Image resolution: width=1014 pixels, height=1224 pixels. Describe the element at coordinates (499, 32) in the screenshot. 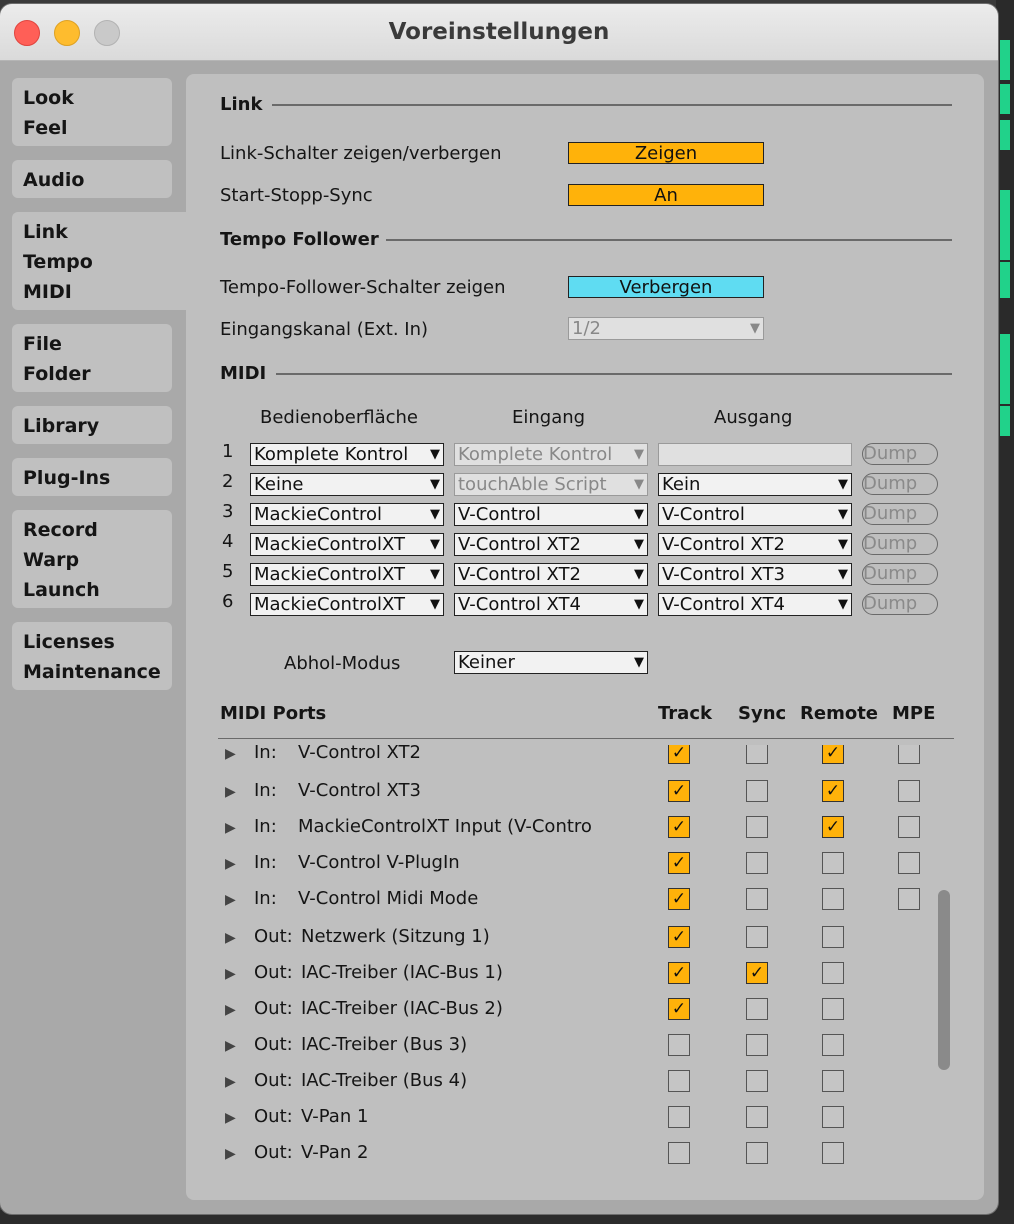

I see `title-bar: Voreinstellungen` at that location.